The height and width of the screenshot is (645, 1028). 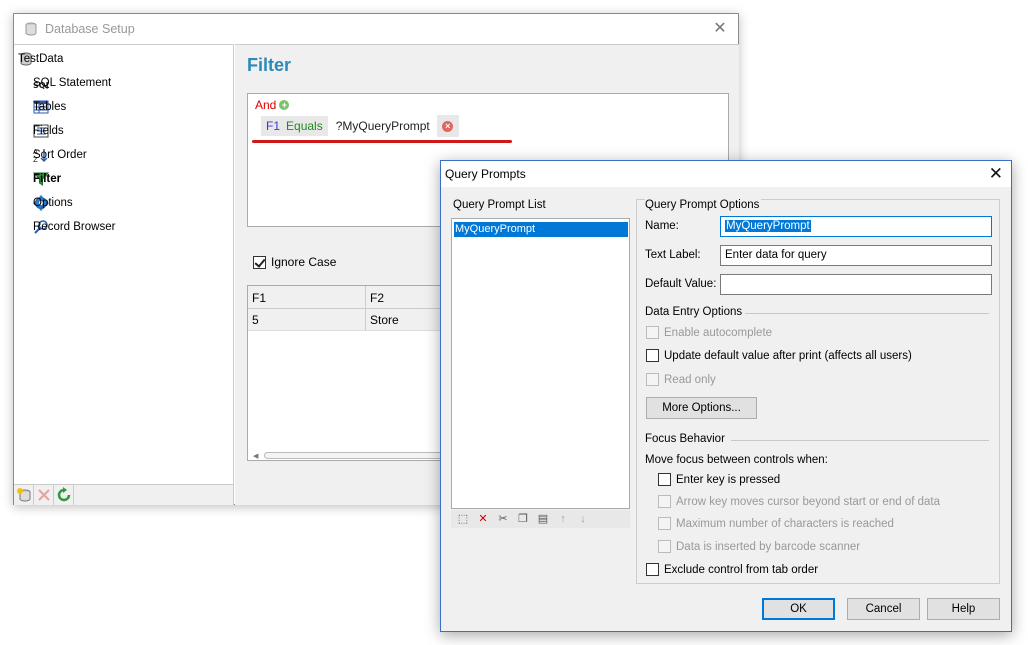 I want to click on scroll-thumb, so click(x=354, y=455).